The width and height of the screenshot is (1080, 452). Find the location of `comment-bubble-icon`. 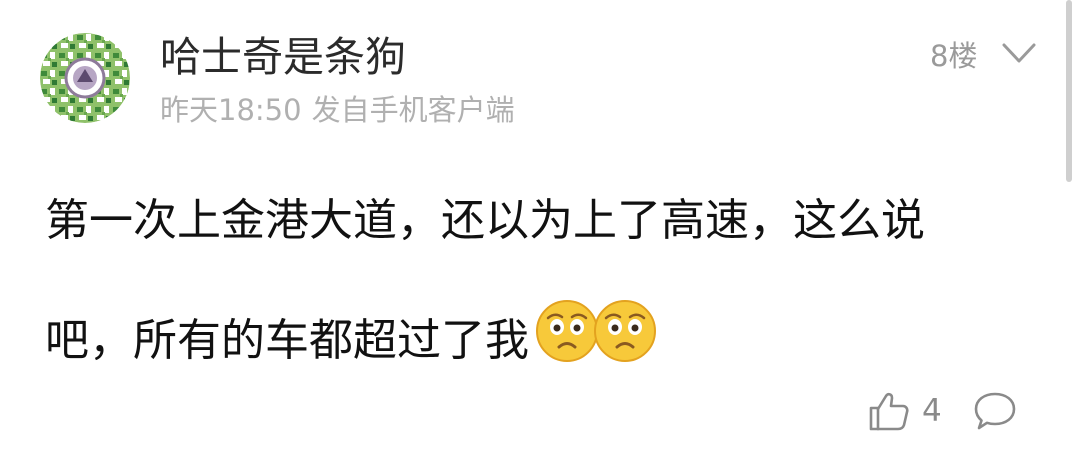

comment-bubble-icon is located at coordinates (995, 411).